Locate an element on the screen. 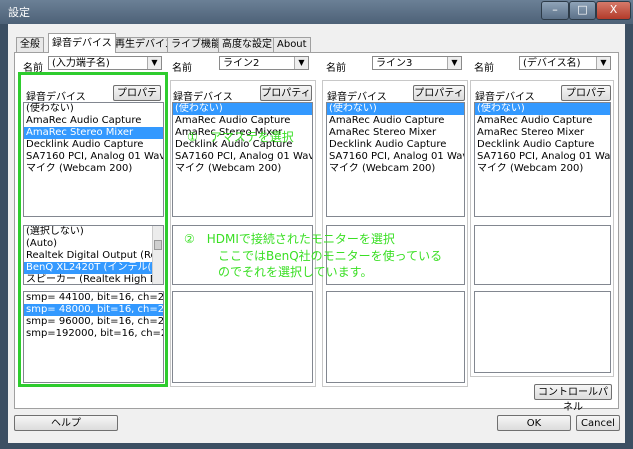  window-title: 設定 is located at coordinates (19, 12).